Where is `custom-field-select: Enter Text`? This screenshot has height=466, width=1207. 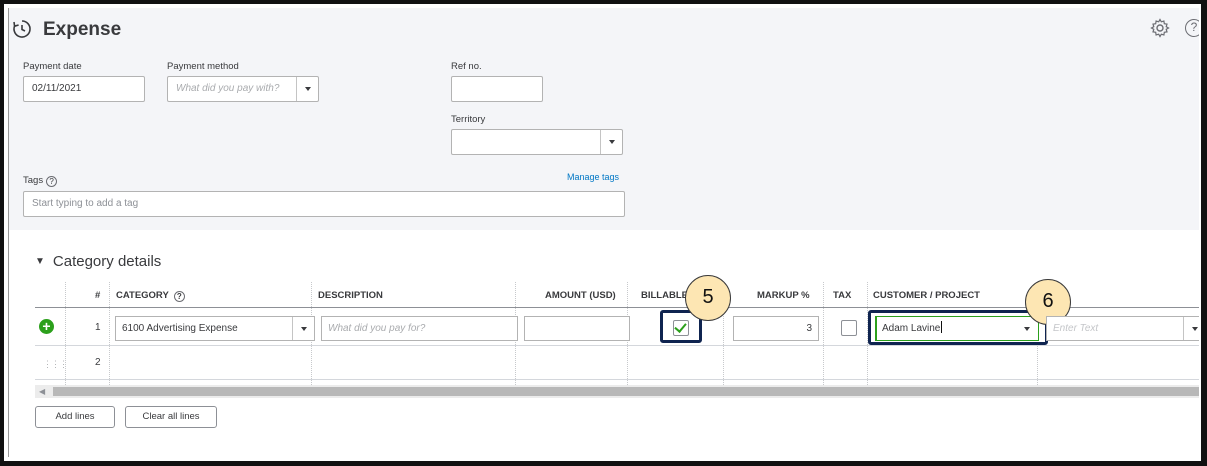 custom-field-select: Enter Text is located at coordinates (1122, 328).